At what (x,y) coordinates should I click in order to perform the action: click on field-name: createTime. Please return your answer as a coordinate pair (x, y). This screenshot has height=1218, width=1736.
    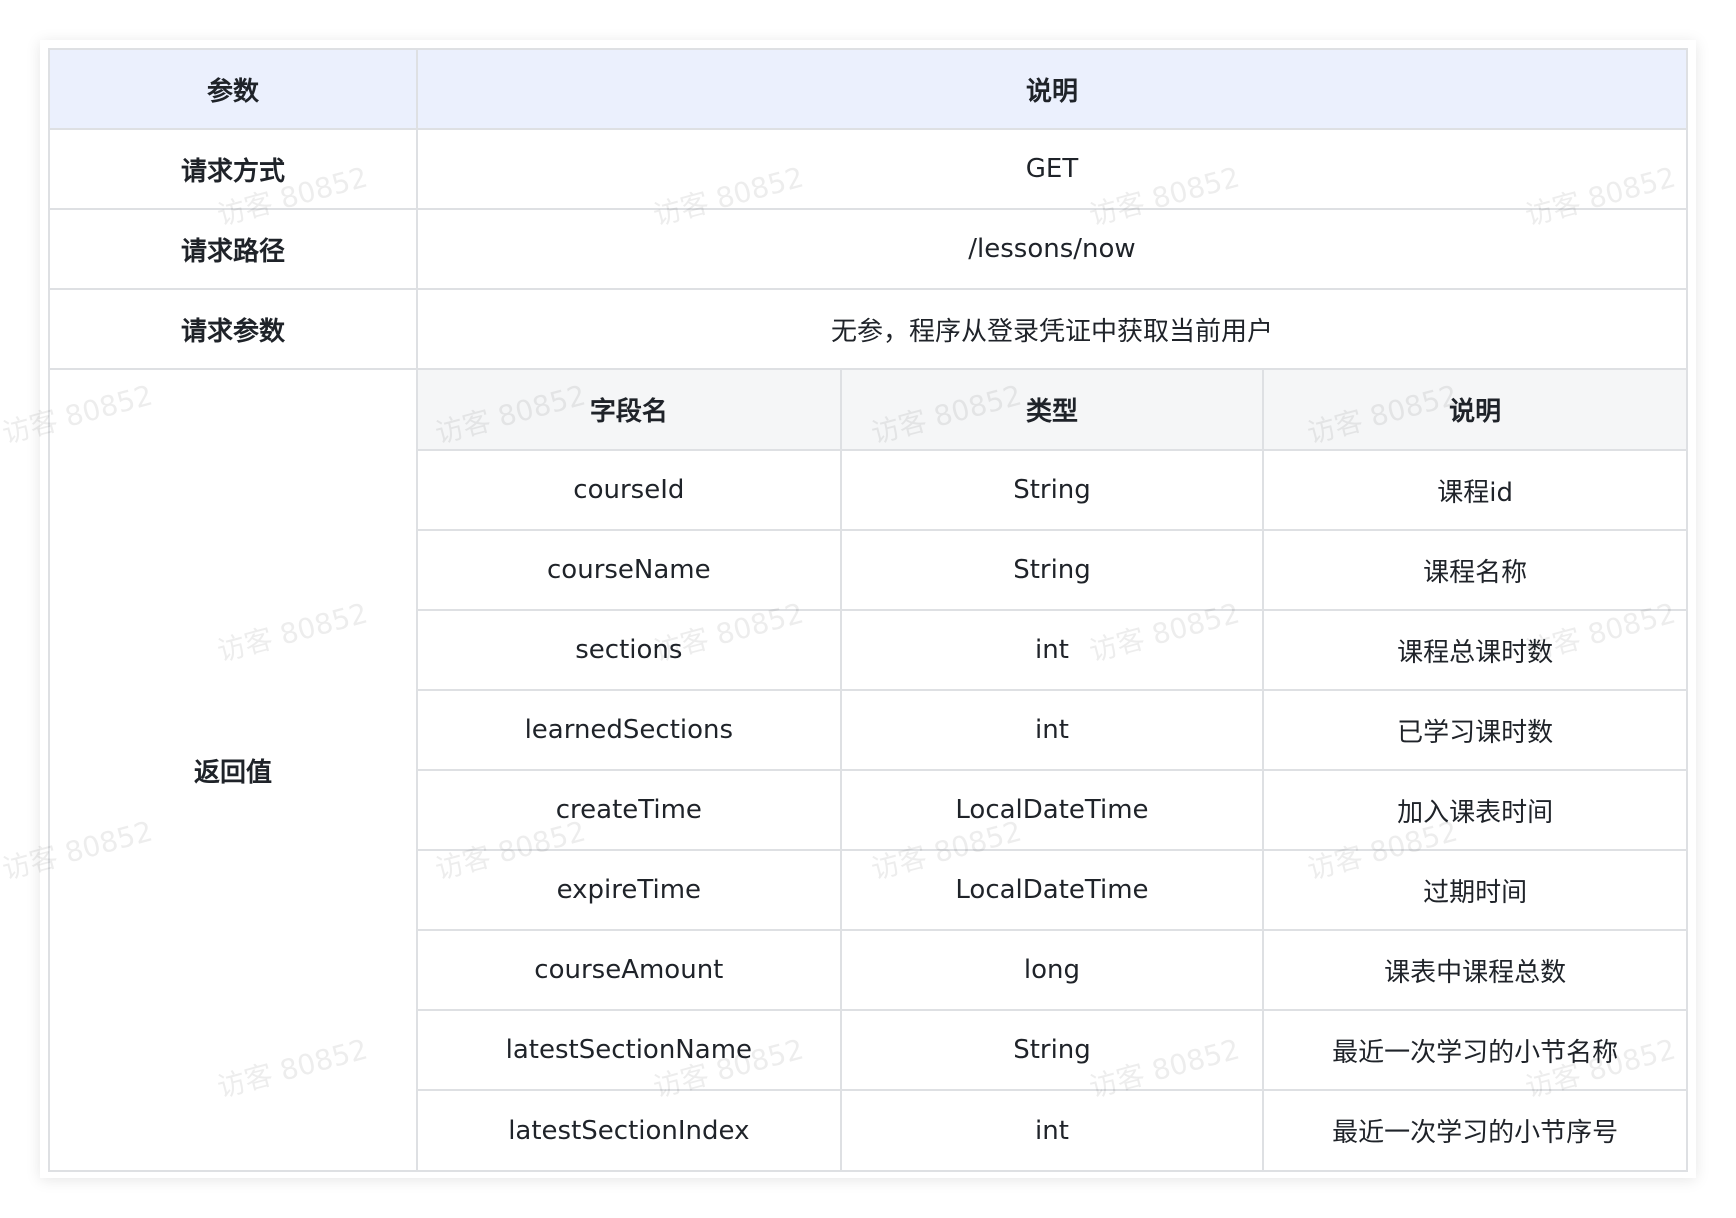
    Looking at the image, I should click on (630, 810).